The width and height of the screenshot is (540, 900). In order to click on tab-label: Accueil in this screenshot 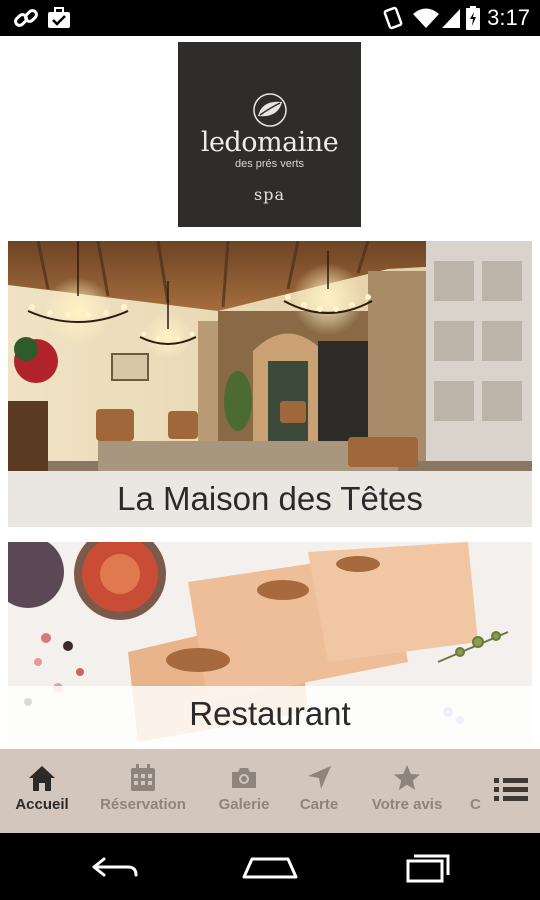, I will do `click(42, 804)`.